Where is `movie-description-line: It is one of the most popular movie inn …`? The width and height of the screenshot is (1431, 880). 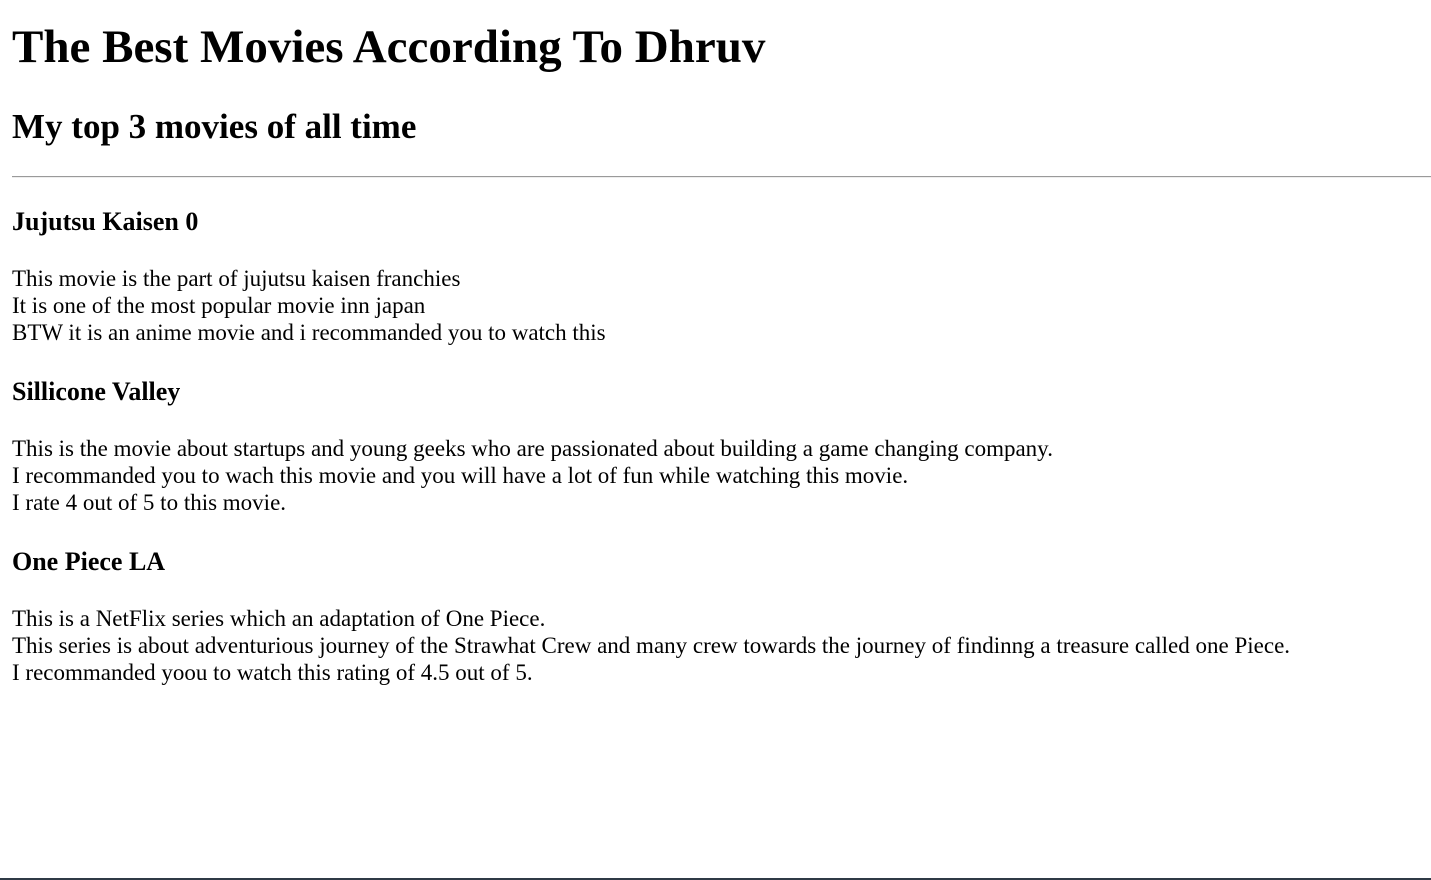
movie-description-line: It is one of the most popular movie inn … is located at coordinates (219, 305).